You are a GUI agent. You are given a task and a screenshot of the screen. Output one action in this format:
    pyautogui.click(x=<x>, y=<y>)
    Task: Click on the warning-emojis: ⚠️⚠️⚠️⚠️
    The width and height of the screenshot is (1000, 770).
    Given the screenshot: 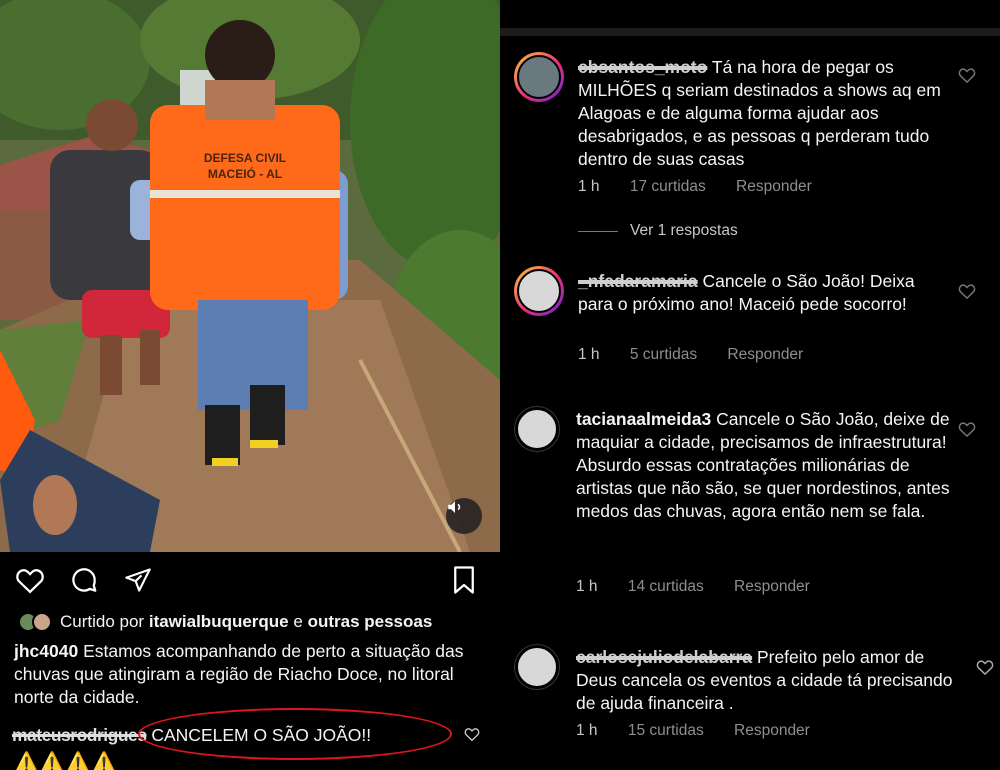 What is the action you would take?
    pyautogui.click(x=66, y=761)
    